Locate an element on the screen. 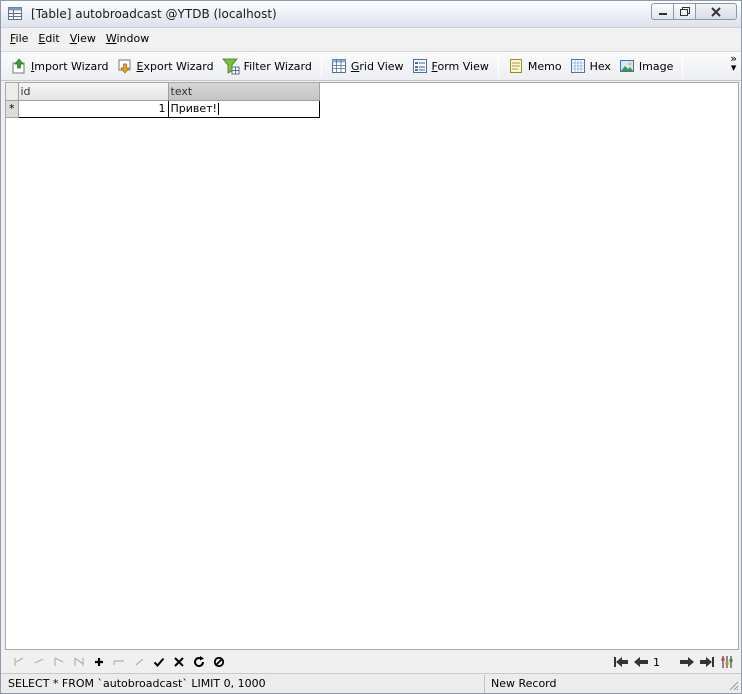 The width and height of the screenshot is (742, 694). stop-icon is located at coordinates (219, 662).